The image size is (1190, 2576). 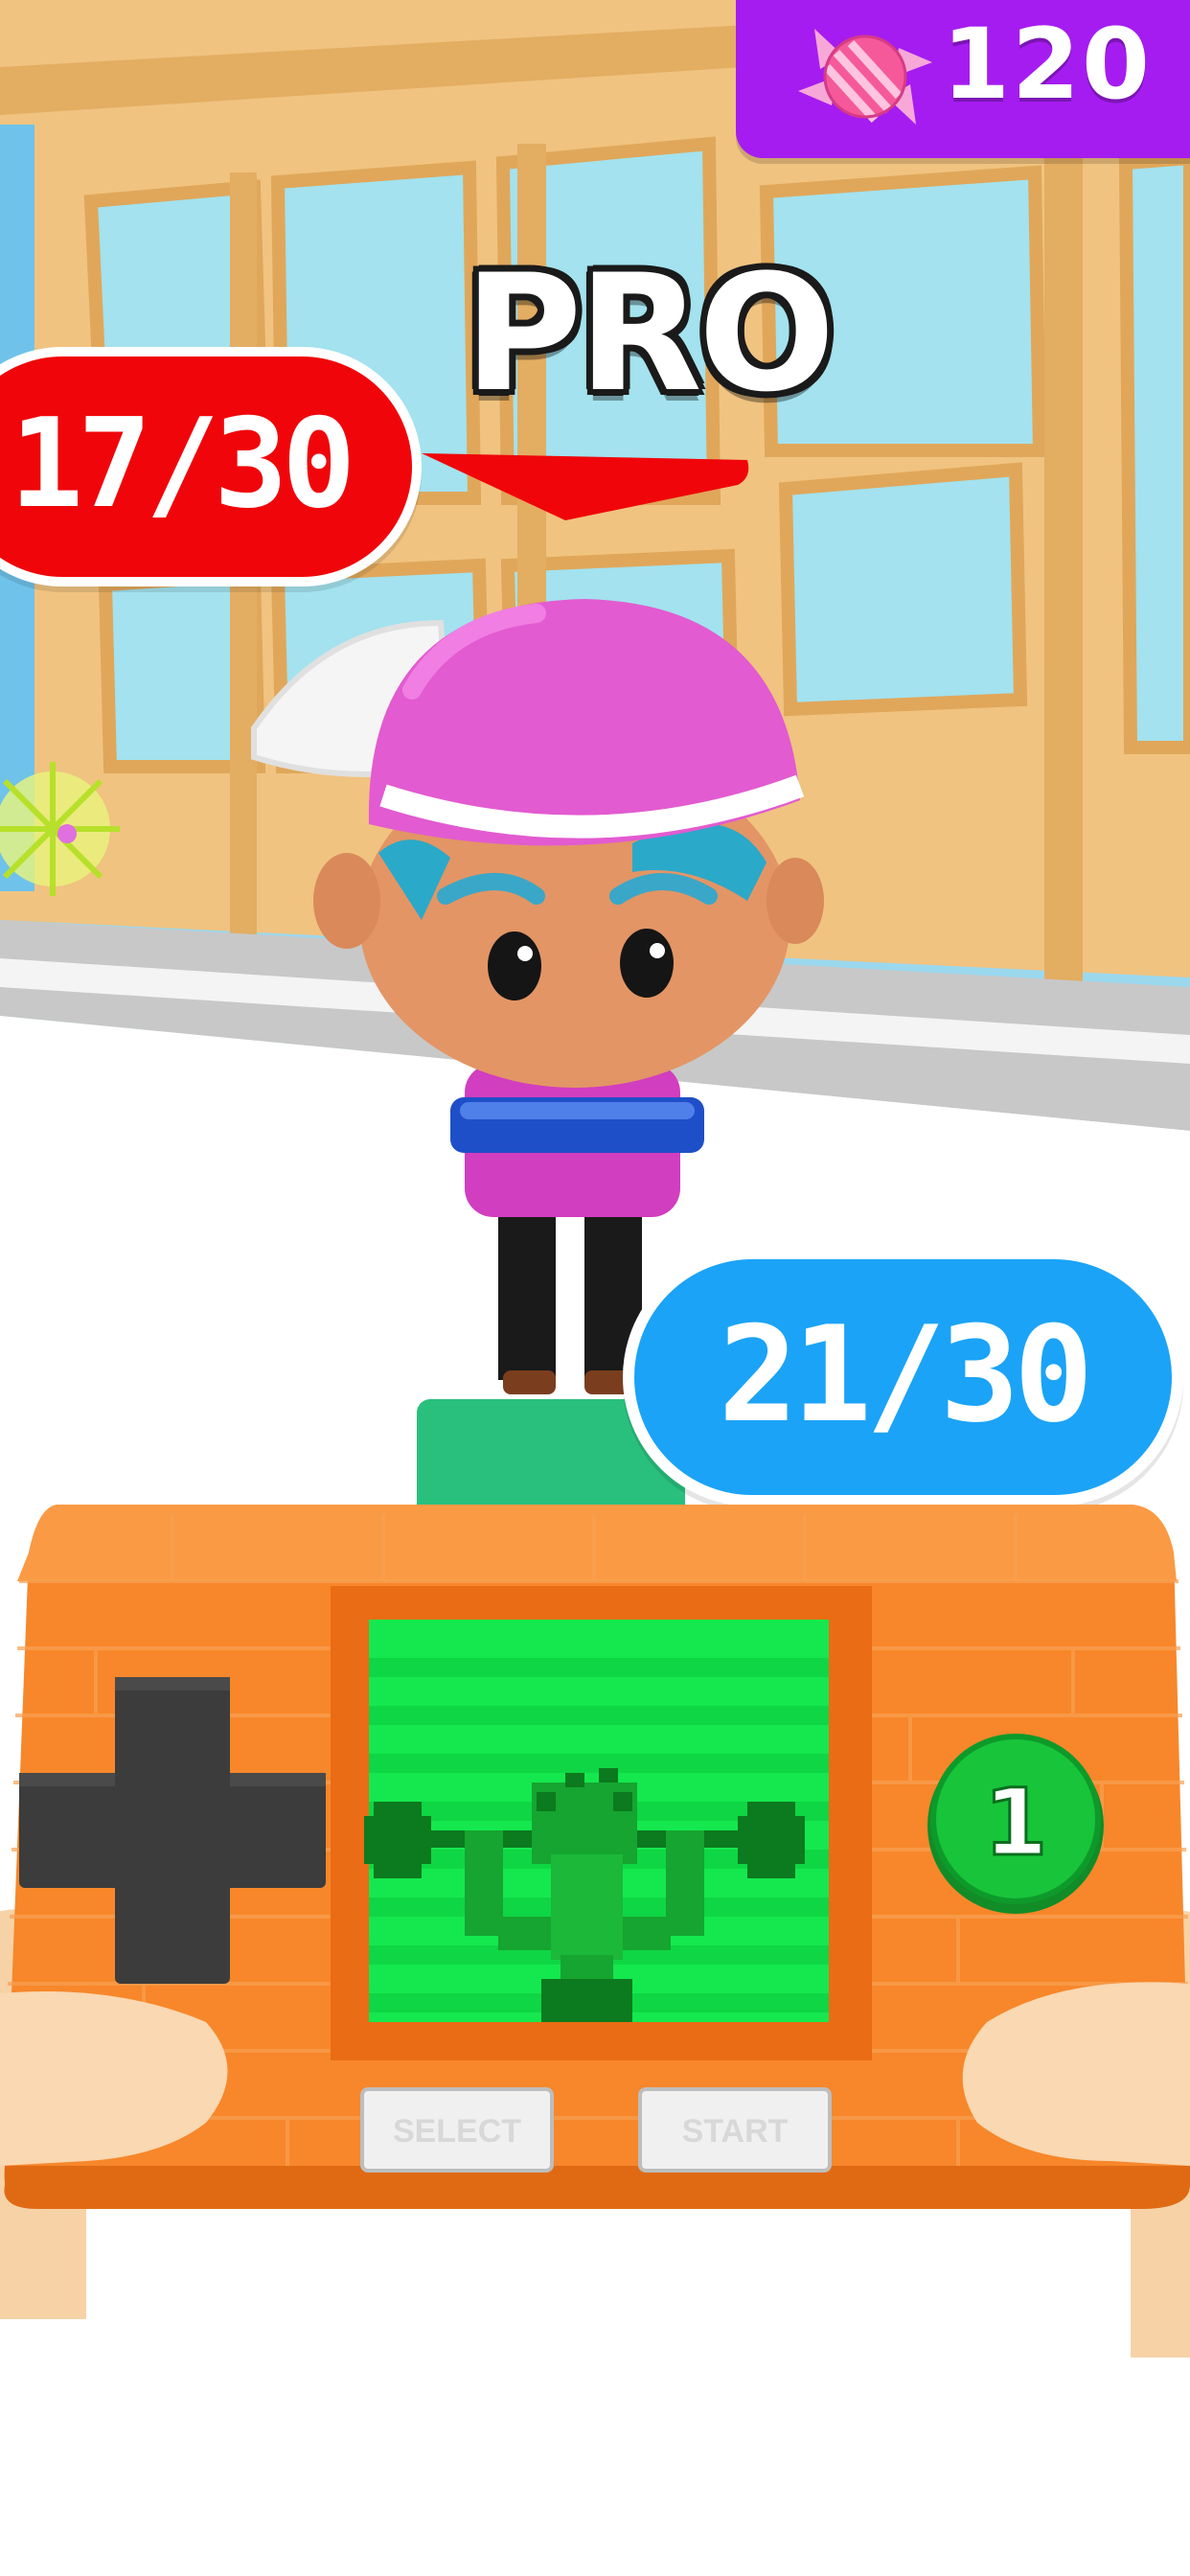 I want to click on candy-icon, so click(x=865, y=77).